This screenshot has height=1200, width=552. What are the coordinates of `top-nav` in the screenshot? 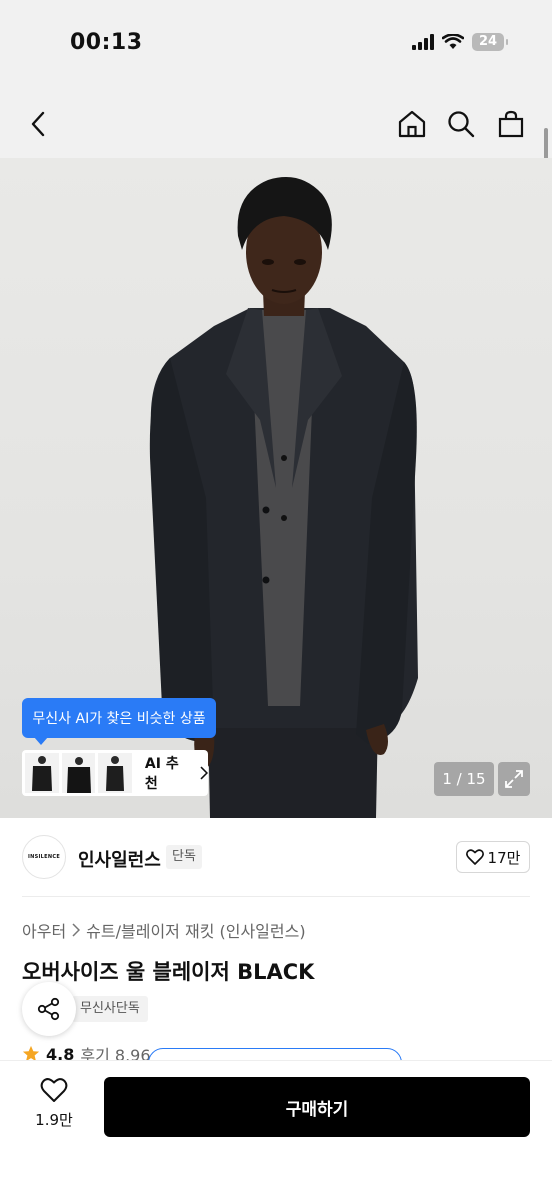 It's located at (276, 124).